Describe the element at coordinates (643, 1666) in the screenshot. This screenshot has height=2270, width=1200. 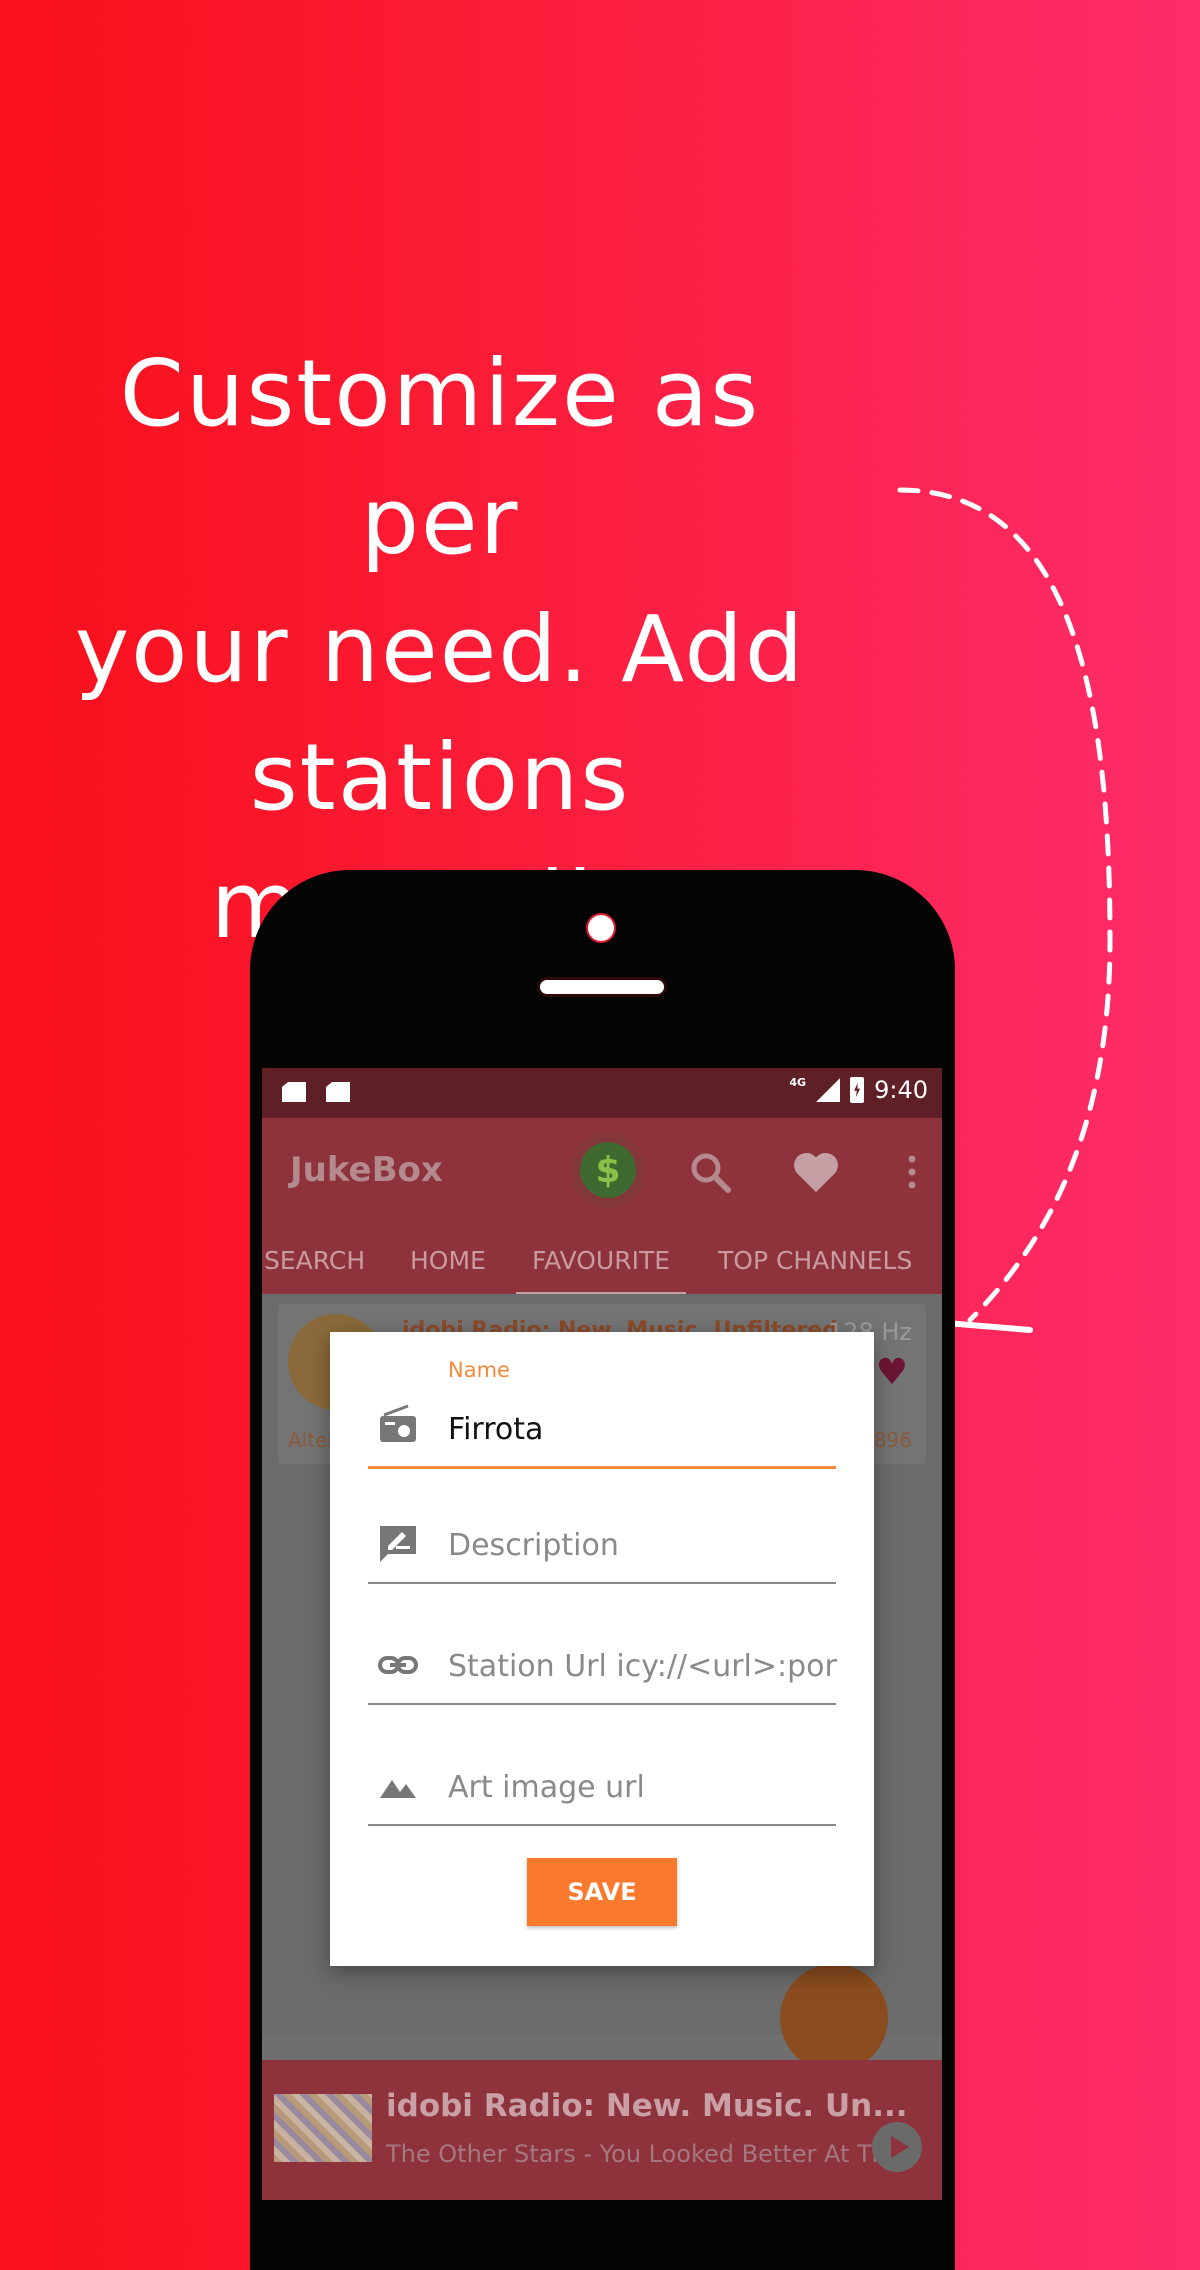
I see `station-url-input` at that location.